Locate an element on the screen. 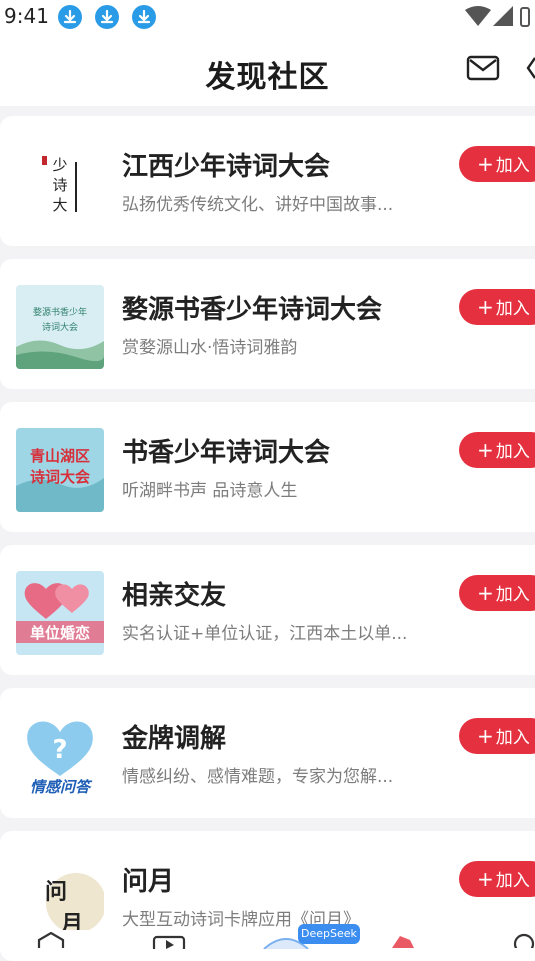  community-desc: 听湖畔书声 品诗意人生 is located at coordinates (210, 491).